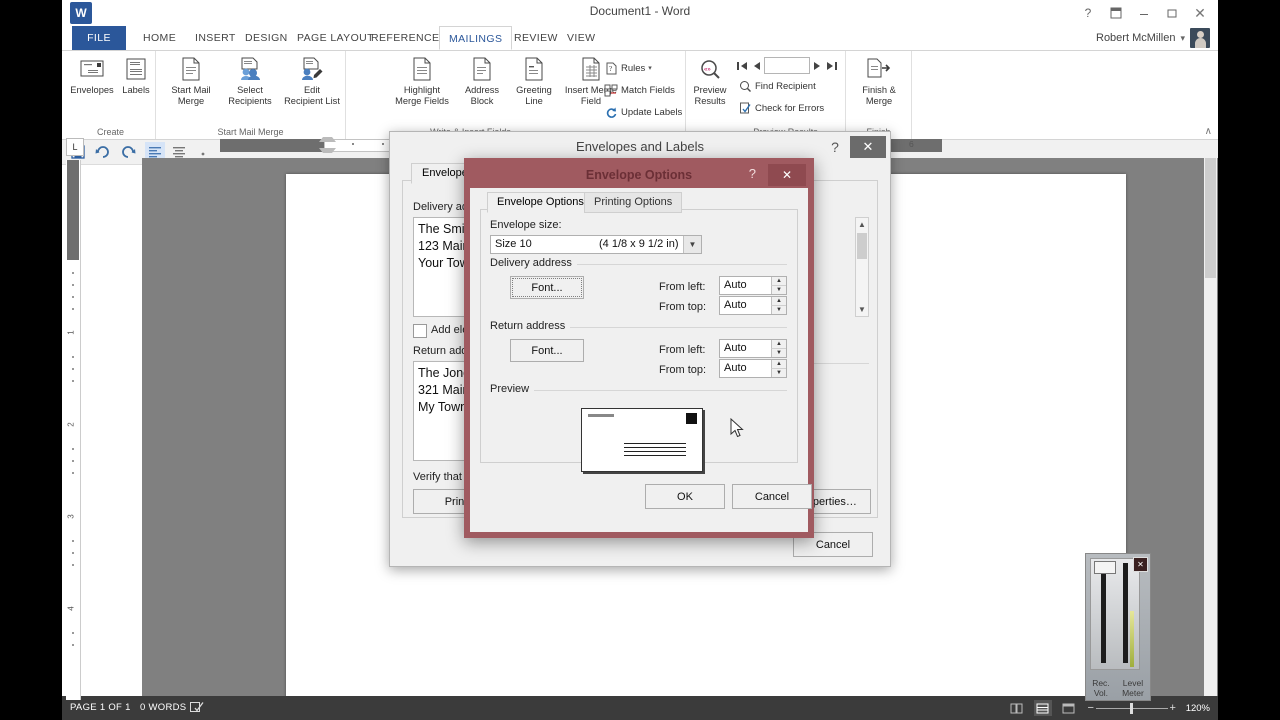 Image resolution: width=1280 pixels, height=720 pixels. I want to click on ribbon-button-labels: Labels, so click(136, 75).